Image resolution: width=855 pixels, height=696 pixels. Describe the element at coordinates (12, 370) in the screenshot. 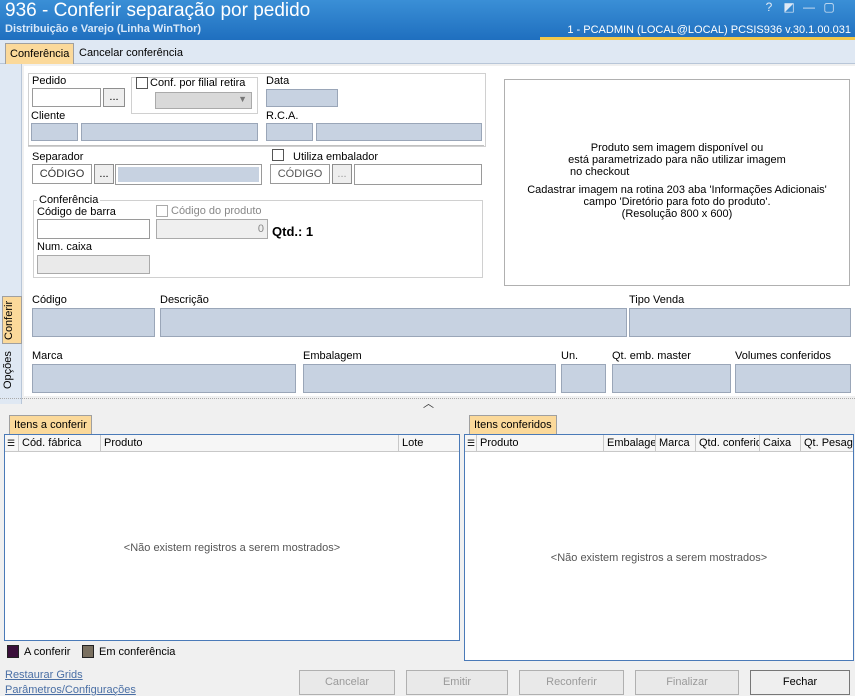

I see `side-tab-opcoes: Opções` at that location.